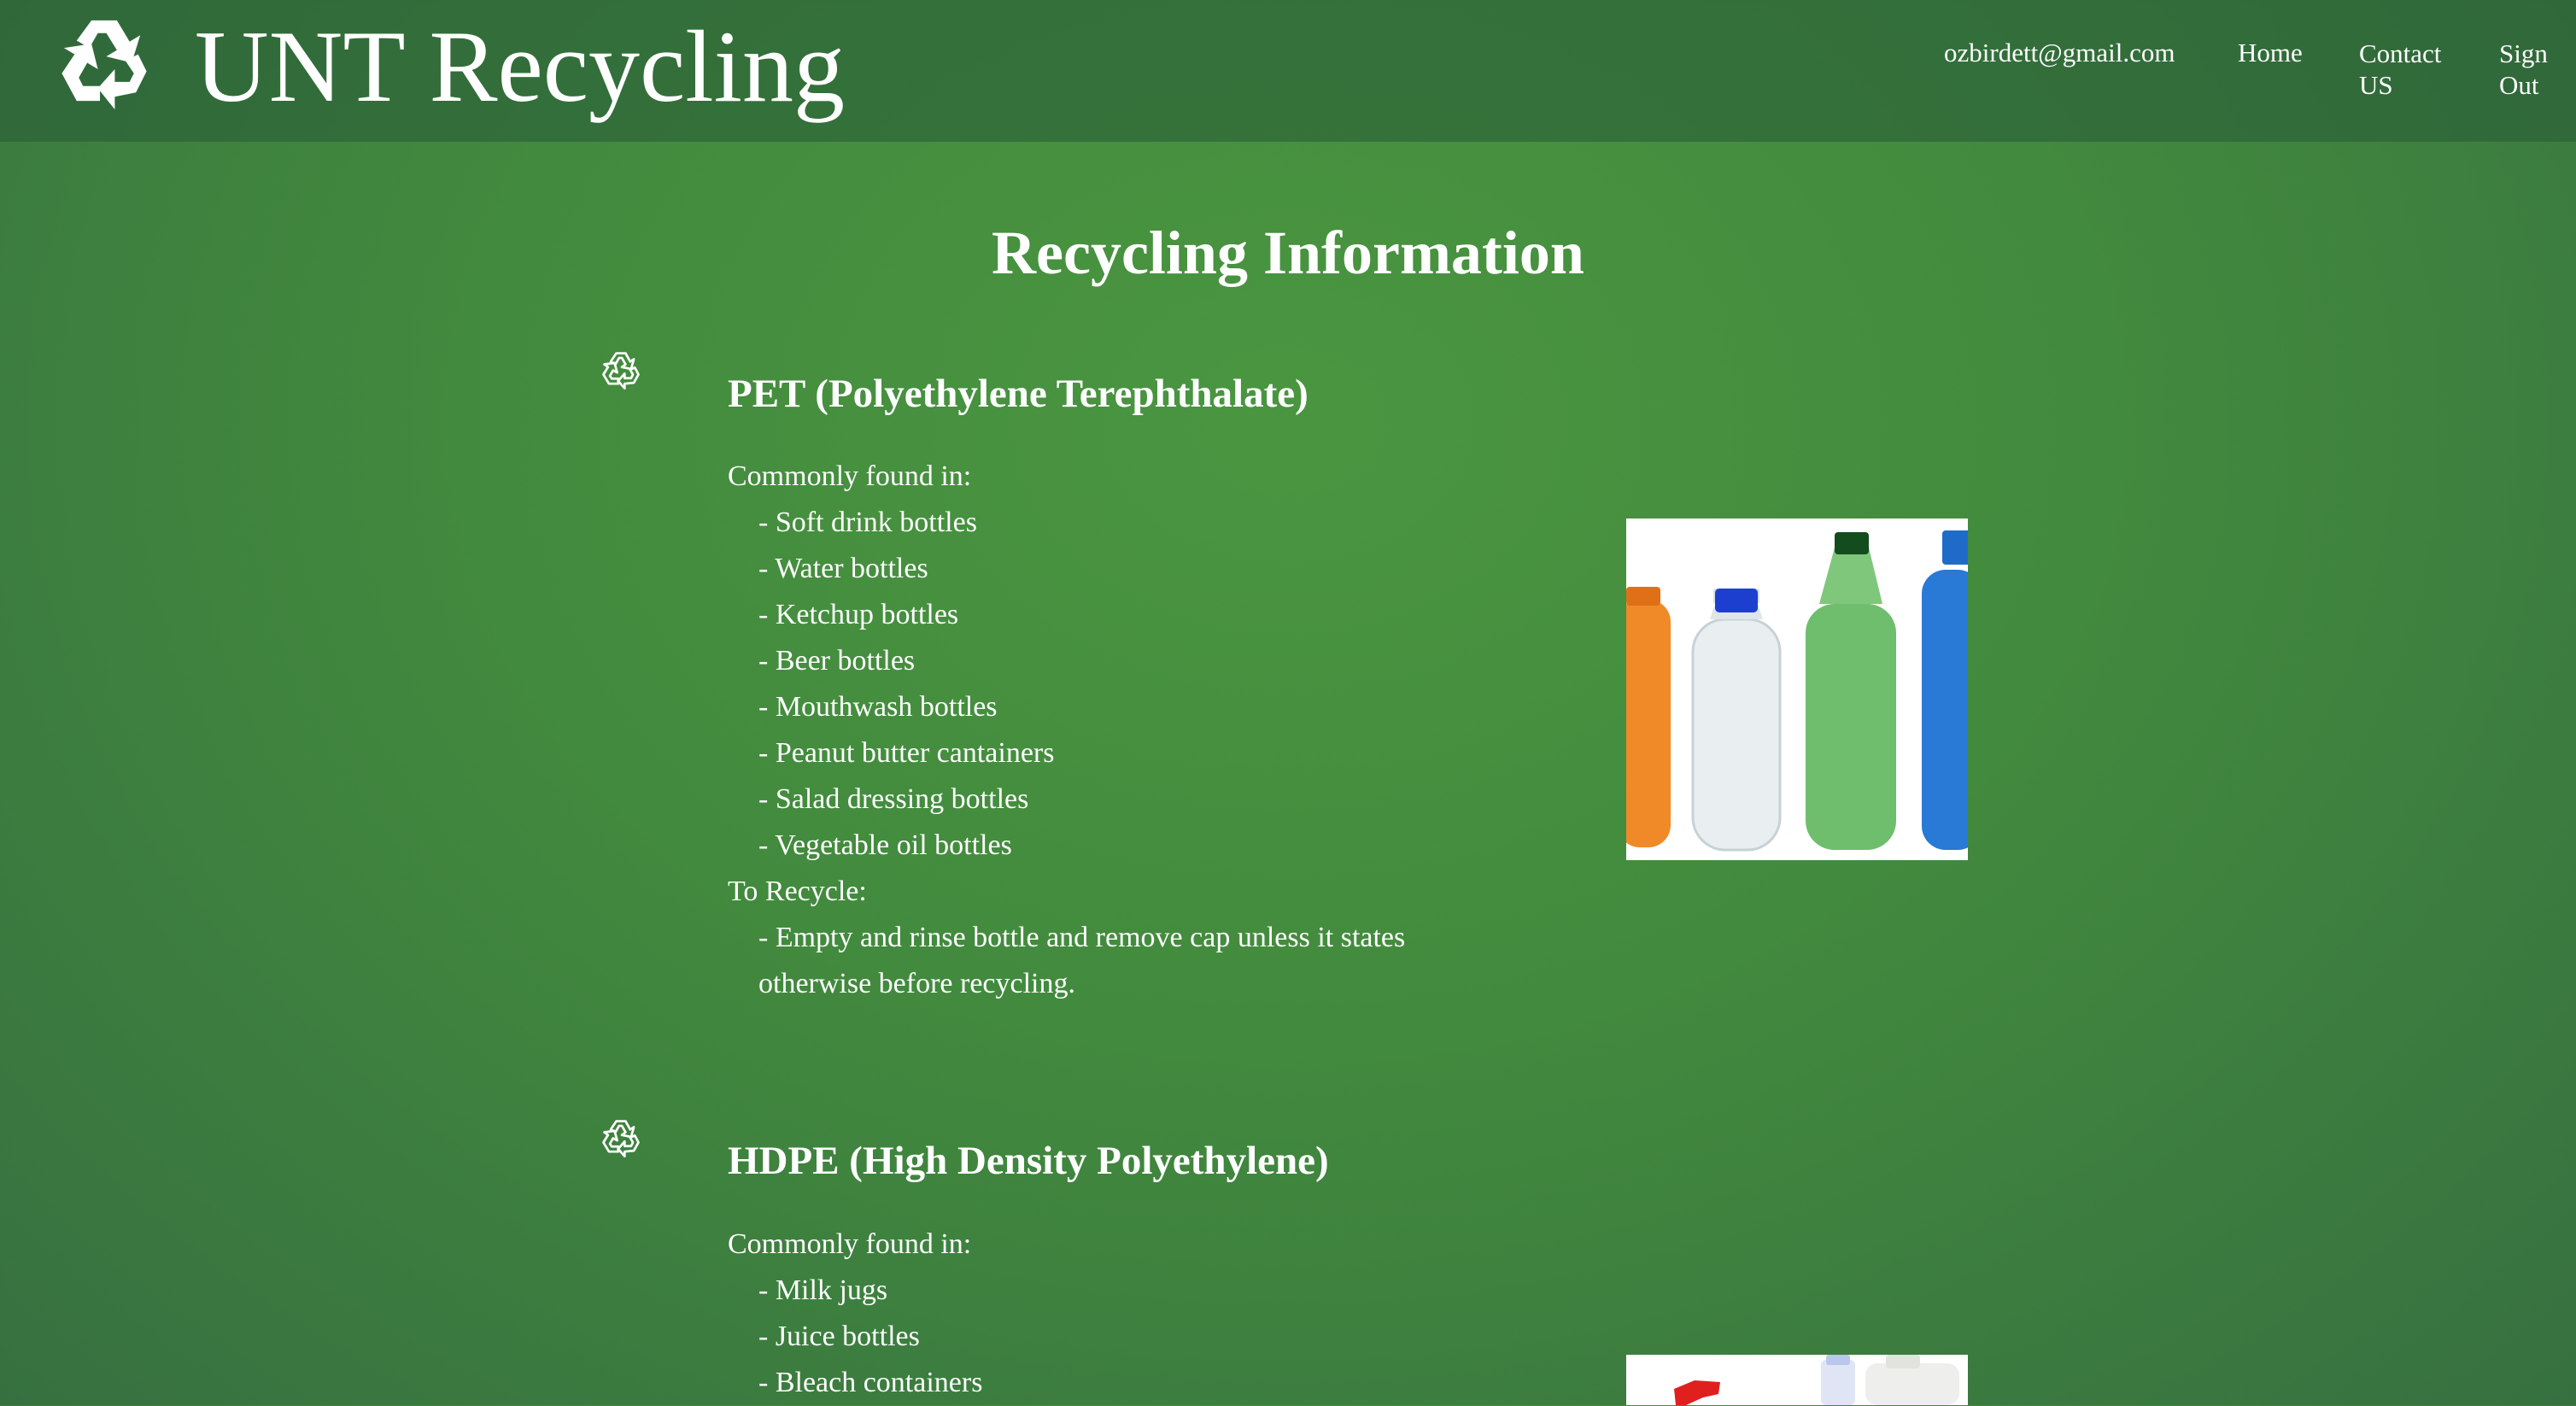 This screenshot has height=1406, width=2576. I want to click on list-item: - Ketchup bottles, so click(858, 615).